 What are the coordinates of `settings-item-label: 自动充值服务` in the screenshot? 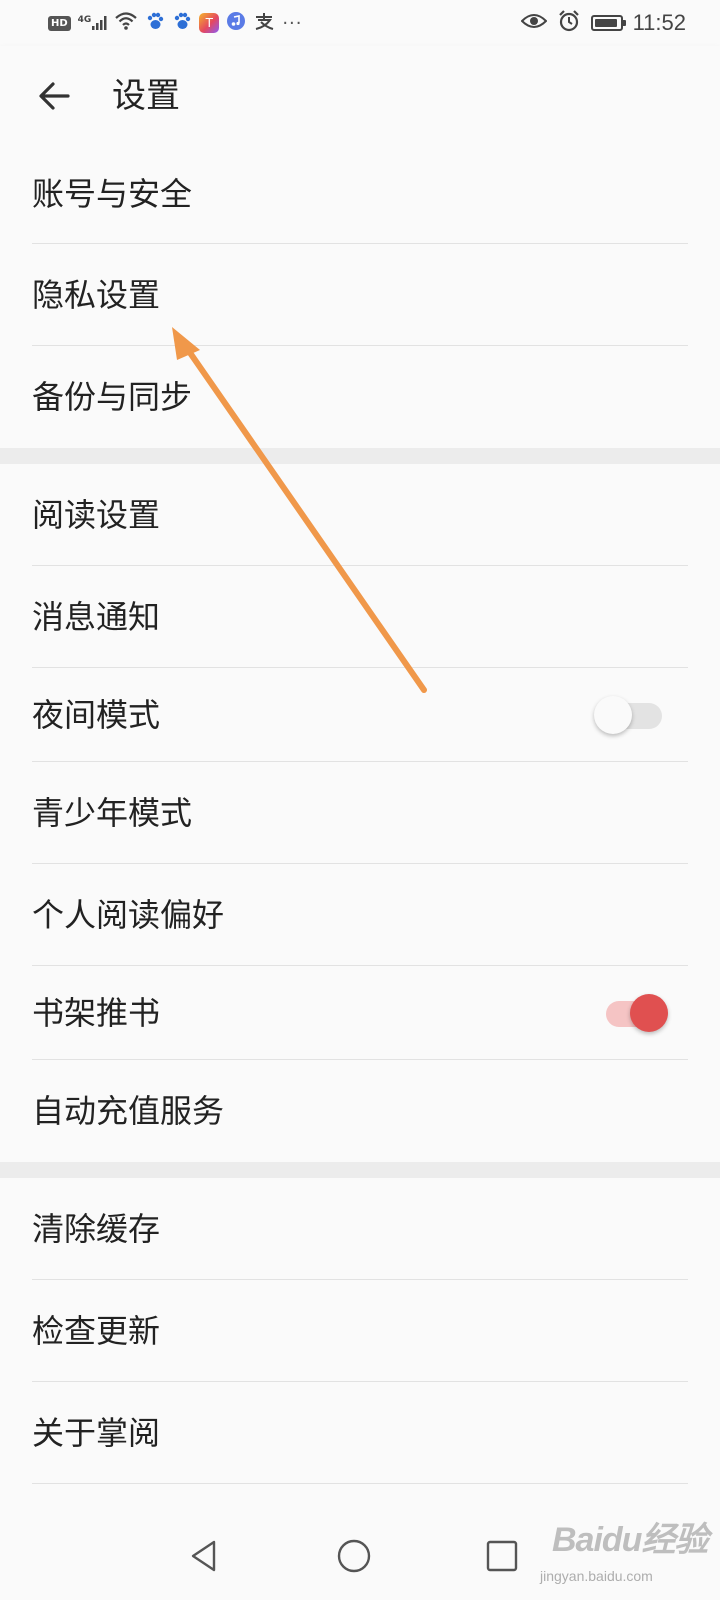 It's located at (128, 1111).